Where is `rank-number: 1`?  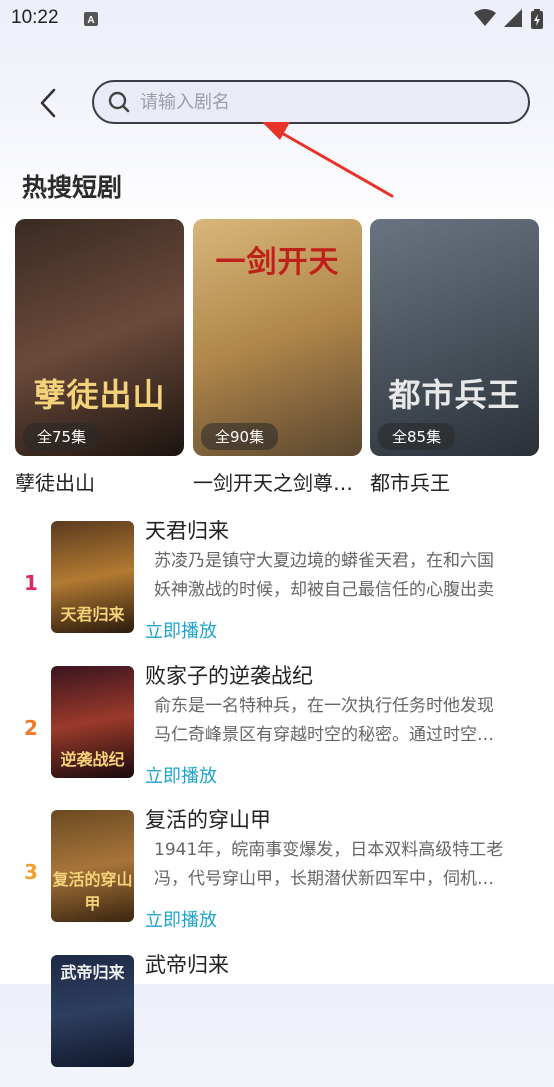 rank-number: 1 is located at coordinates (31, 583).